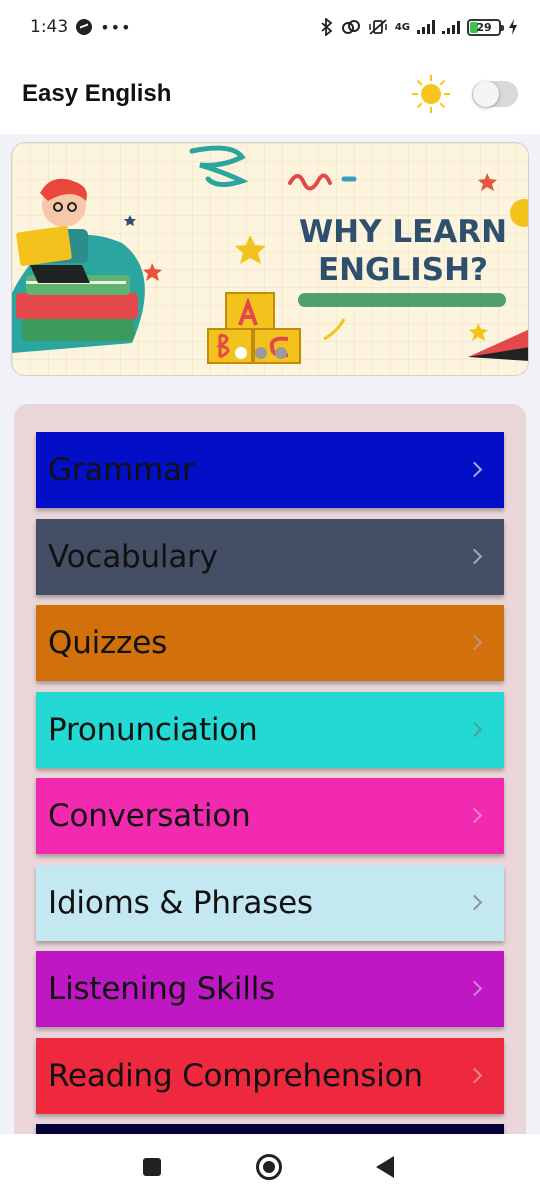  Describe the element at coordinates (513, 27) in the screenshot. I see `charging-icon` at that location.